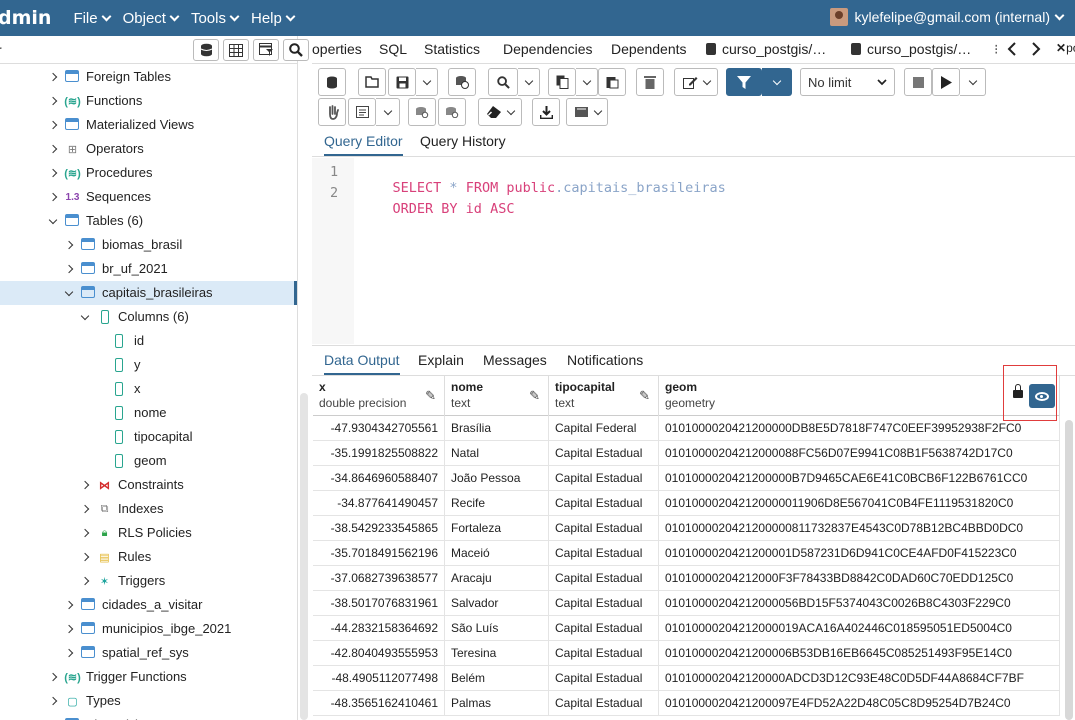 The image size is (1075, 720). I want to click on table-cell: -34.877641490457, so click(379, 503).